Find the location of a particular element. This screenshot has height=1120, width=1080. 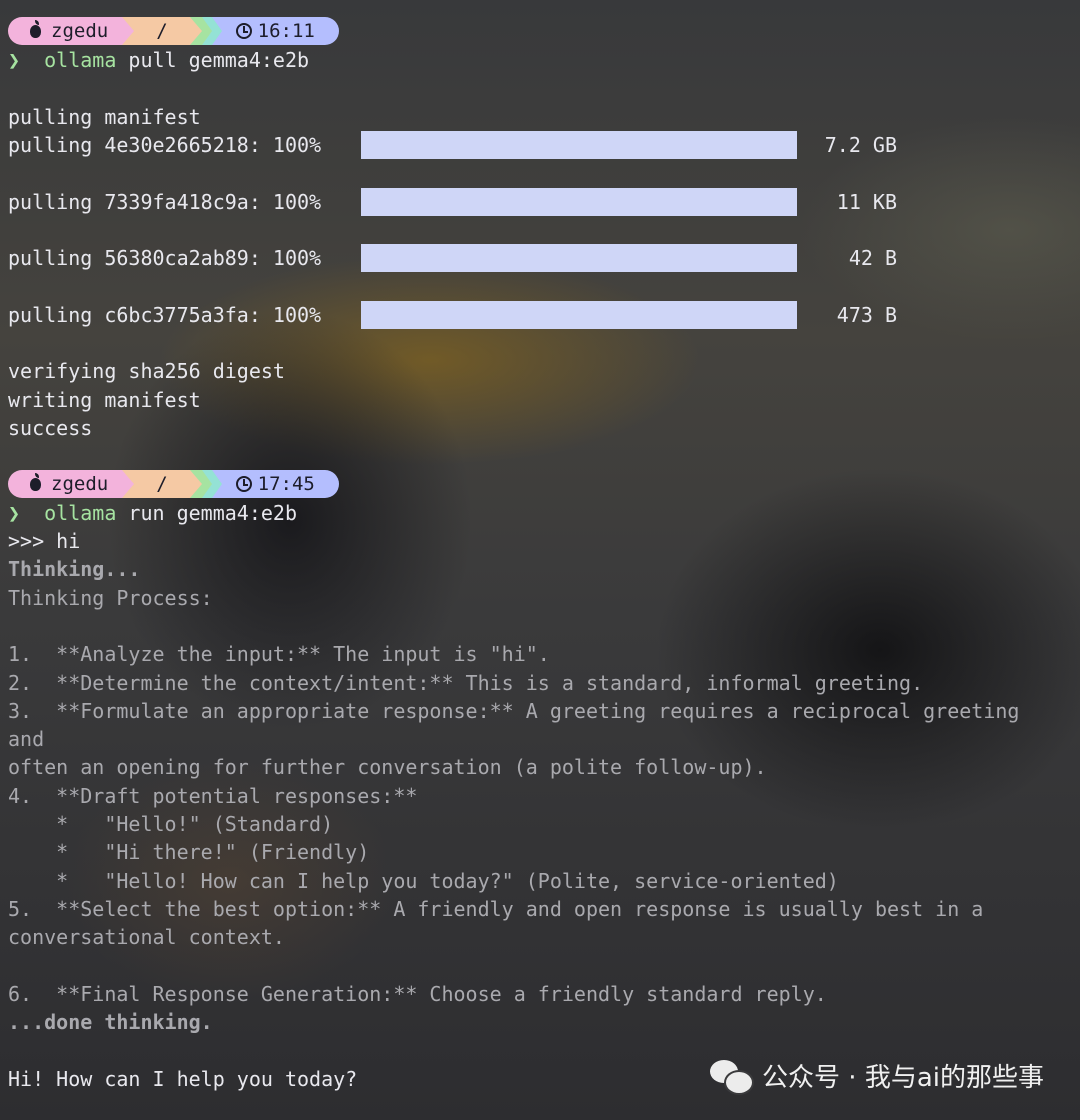

pull-layer: pulling 7339fa418c9a: 100% 11 KB is located at coordinates (452, 201).